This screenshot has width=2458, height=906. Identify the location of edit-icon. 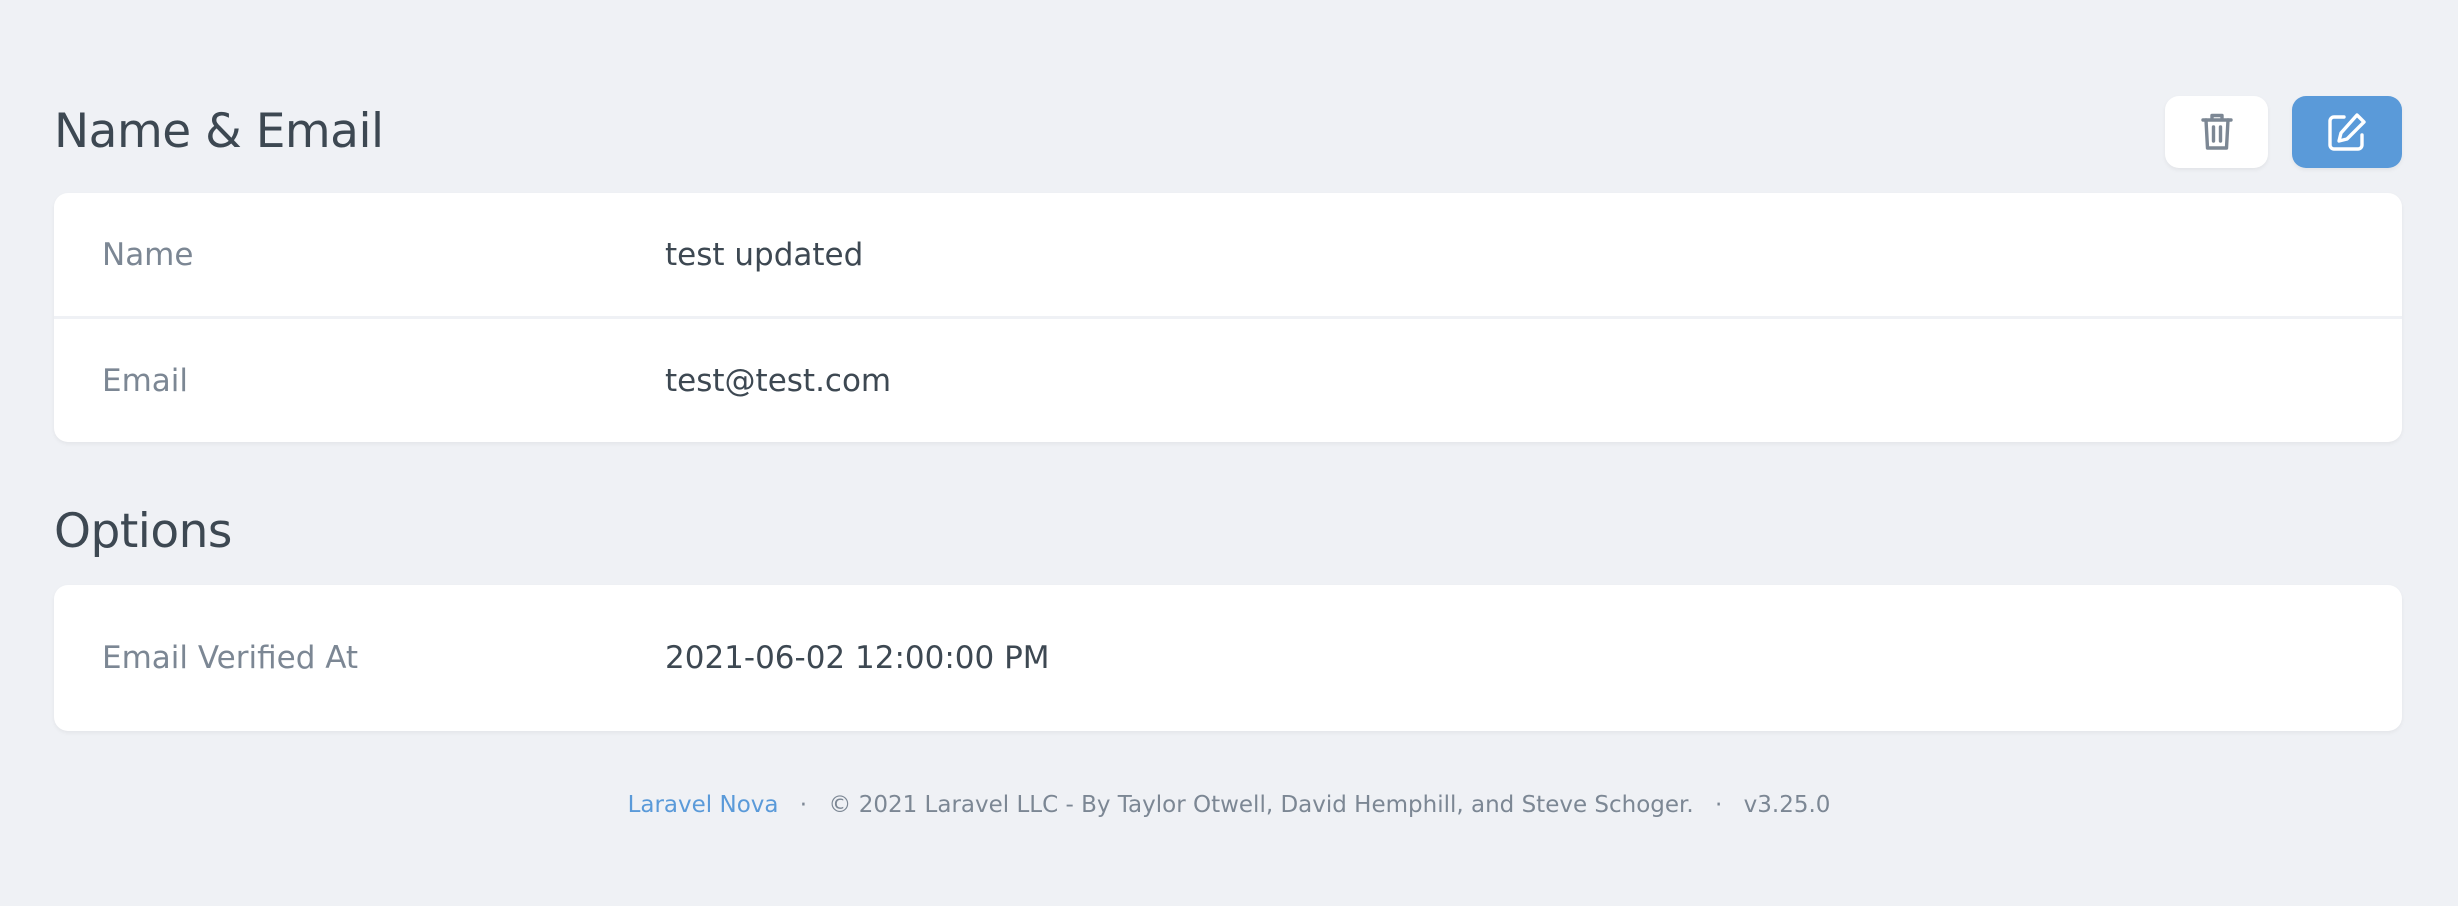
(2347, 132).